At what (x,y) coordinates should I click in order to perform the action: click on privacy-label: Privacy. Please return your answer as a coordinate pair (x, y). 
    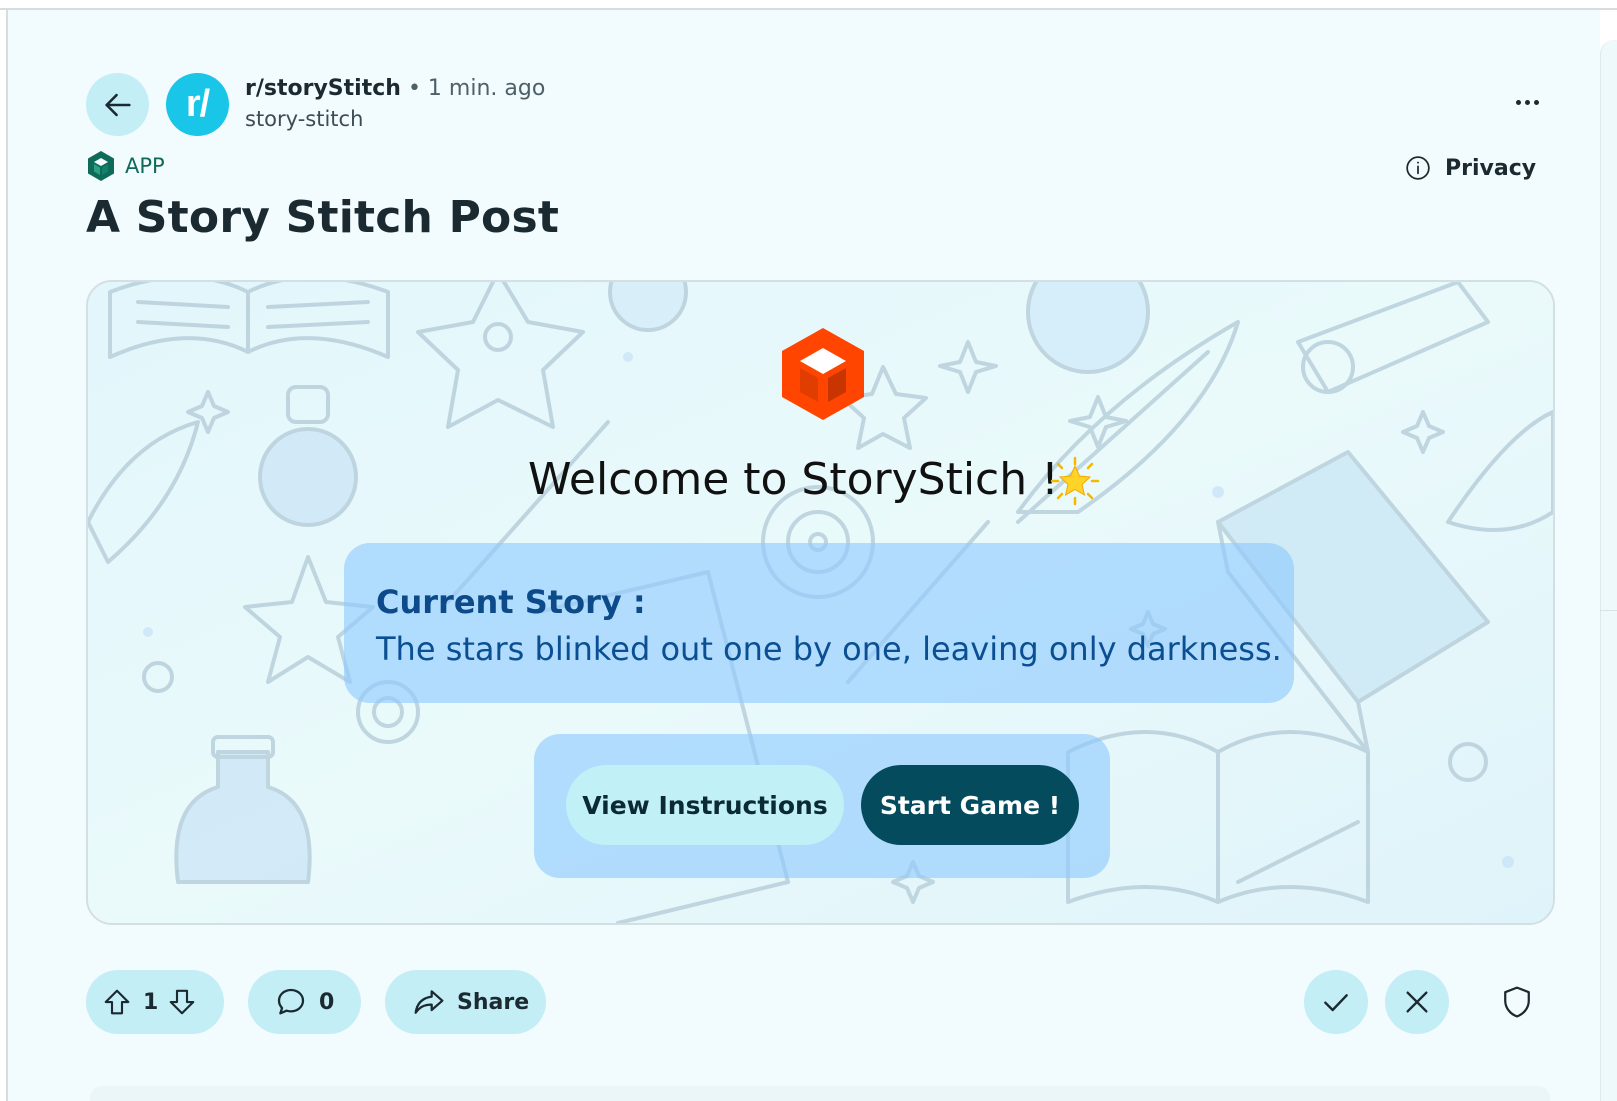
    Looking at the image, I should click on (1491, 168).